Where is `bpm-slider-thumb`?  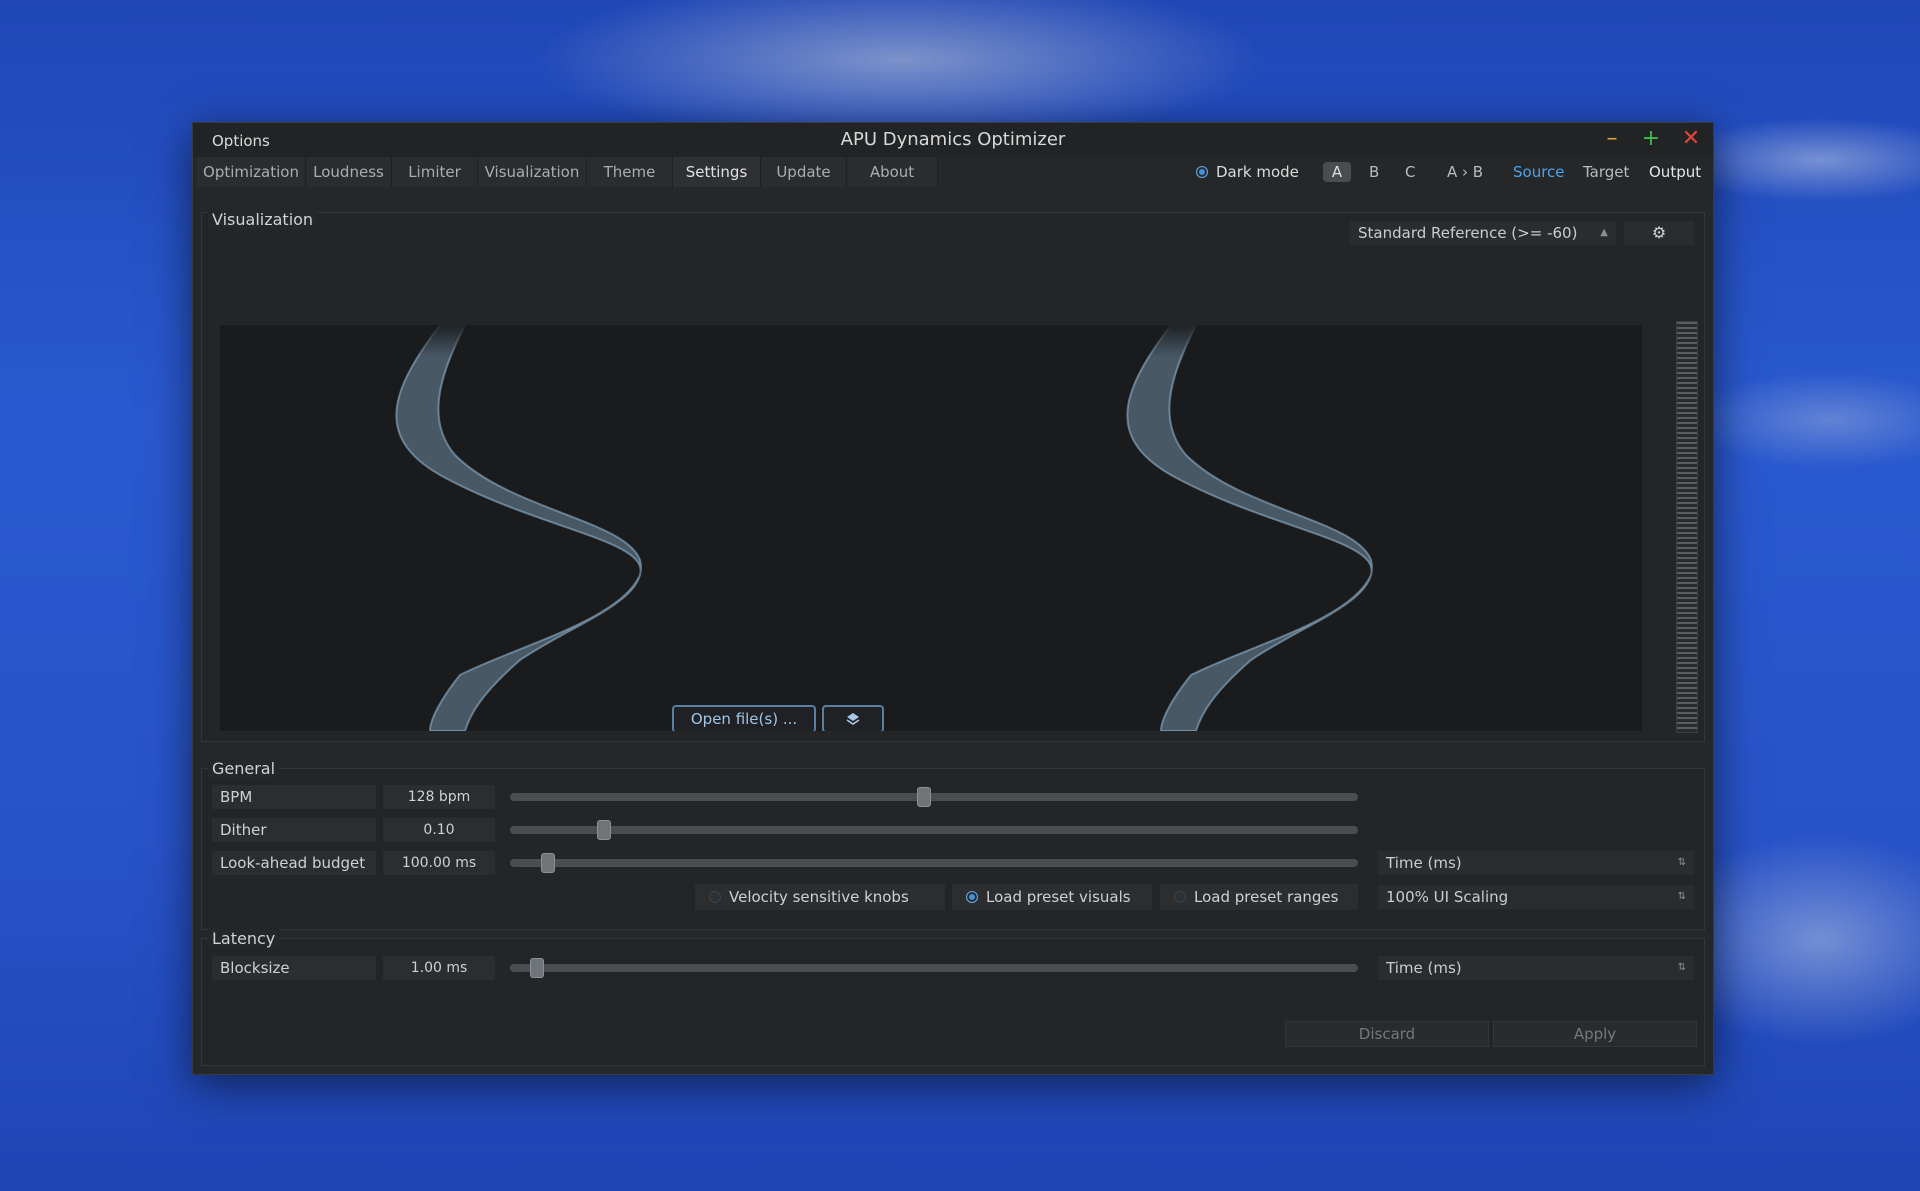
bpm-slider-thumb is located at coordinates (924, 797).